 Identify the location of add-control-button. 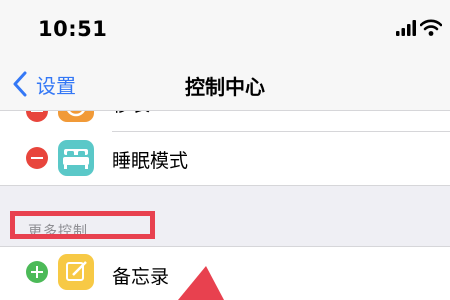
(37, 272).